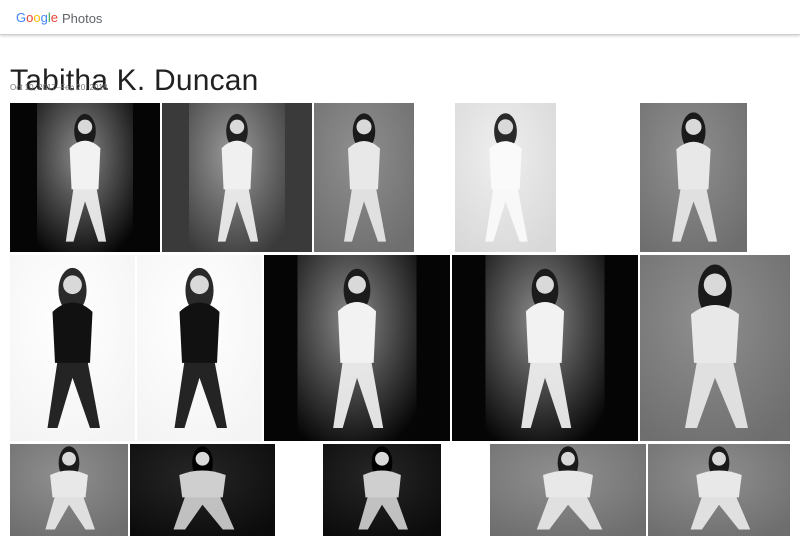 The height and width of the screenshot is (543, 800). What do you see at coordinates (134, 81) in the screenshot?
I see `album-title: Tabitha K. Duncan` at bounding box center [134, 81].